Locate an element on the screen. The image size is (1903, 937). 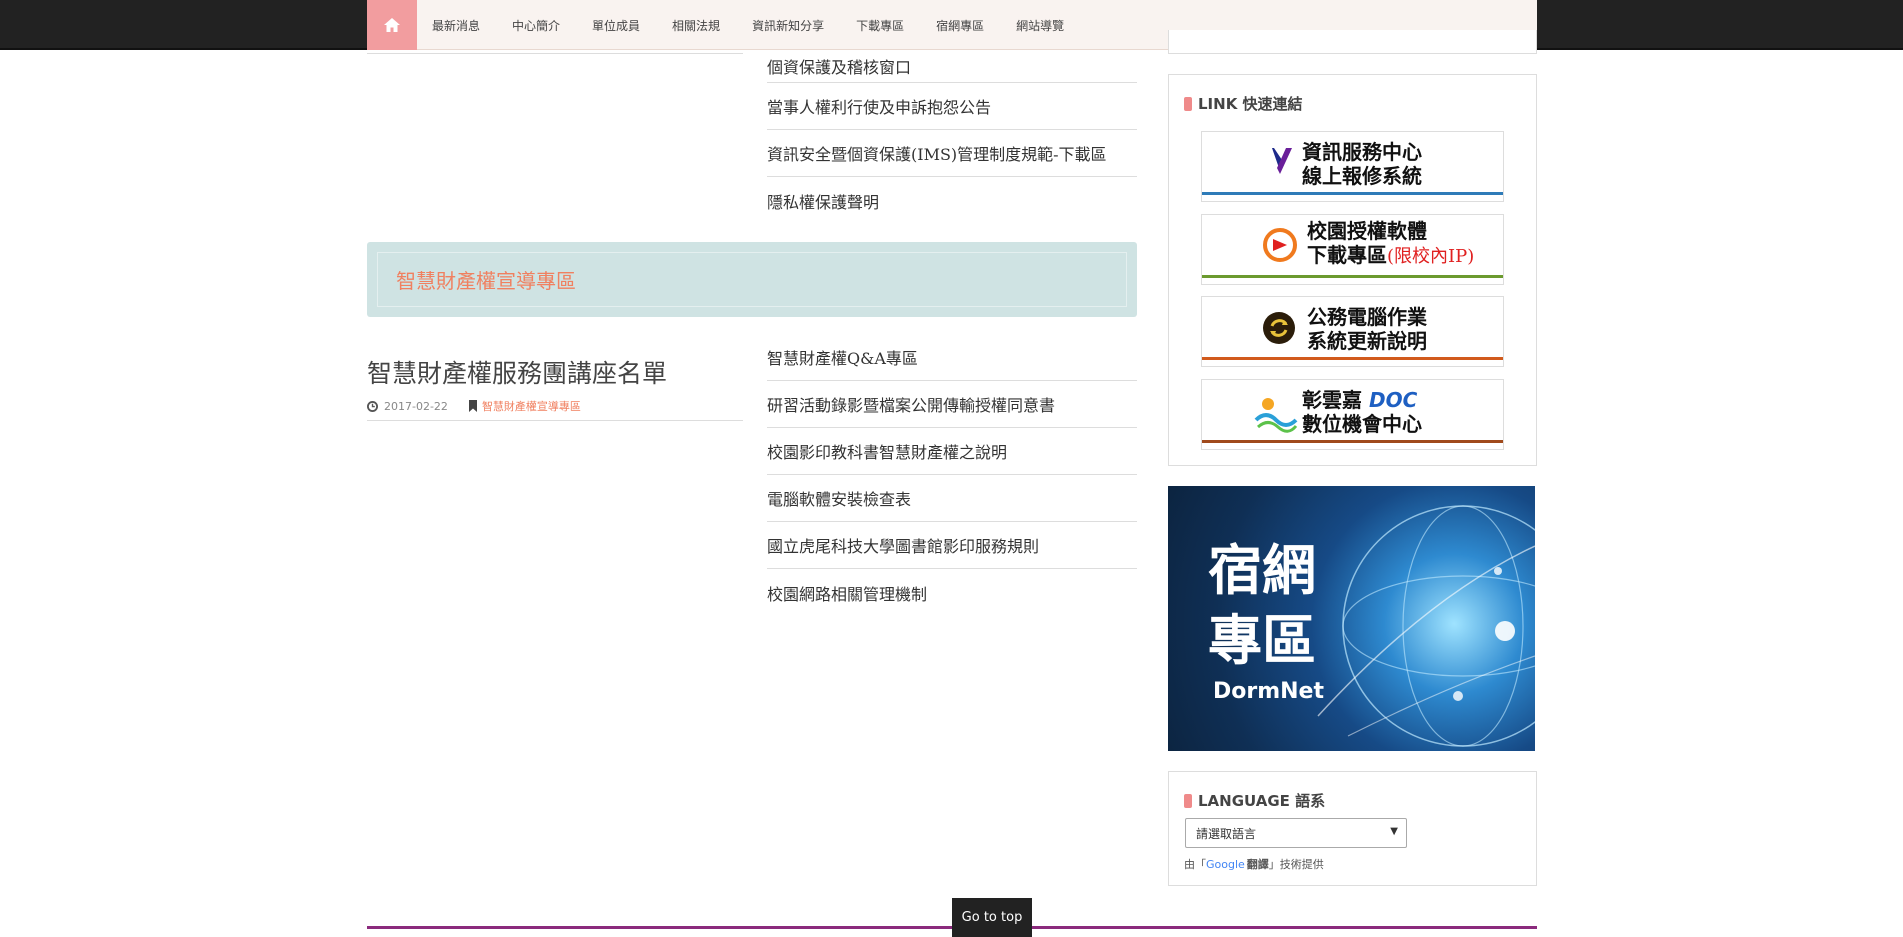
refresh-icon is located at coordinates (1279, 328).